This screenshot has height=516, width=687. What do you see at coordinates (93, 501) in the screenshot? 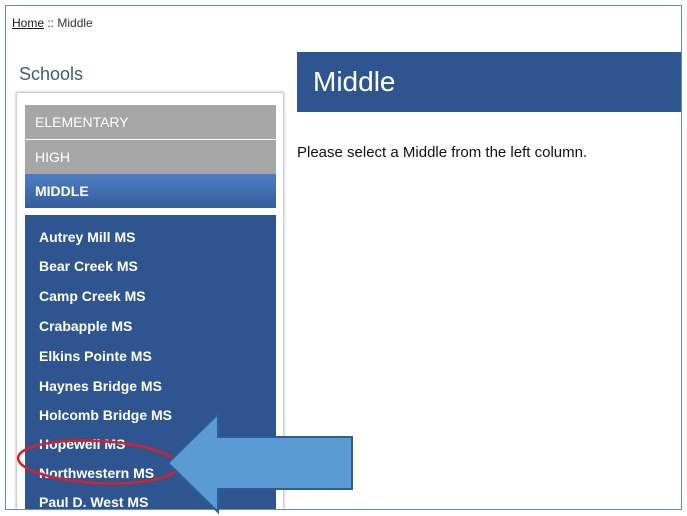
I see `school-item: Paul D. West MS` at bounding box center [93, 501].